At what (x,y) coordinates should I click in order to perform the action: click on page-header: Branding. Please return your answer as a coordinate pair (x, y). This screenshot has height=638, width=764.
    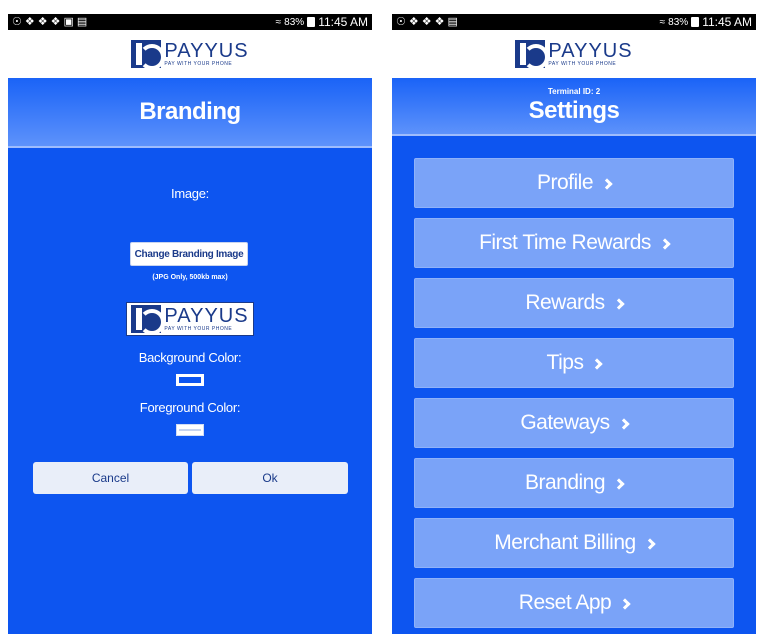
    Looking at the image, I should click on (190, 113).